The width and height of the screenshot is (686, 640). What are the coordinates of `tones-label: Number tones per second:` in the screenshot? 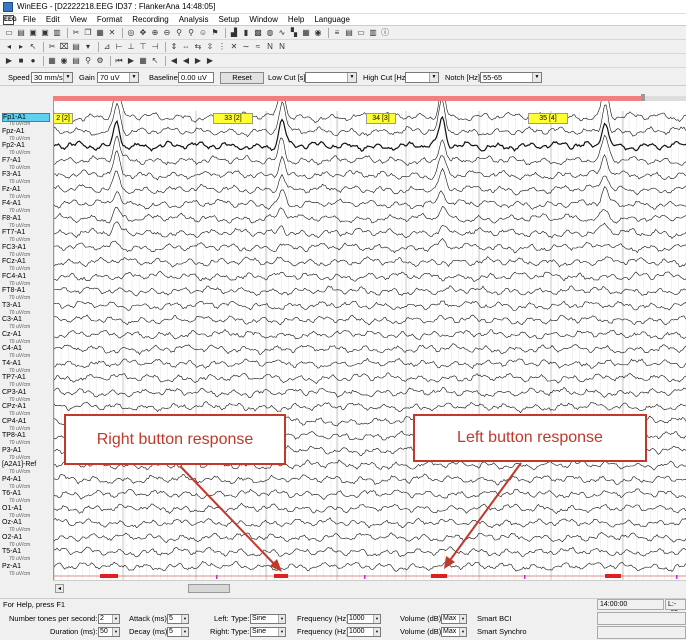 It's located at (53, 618).